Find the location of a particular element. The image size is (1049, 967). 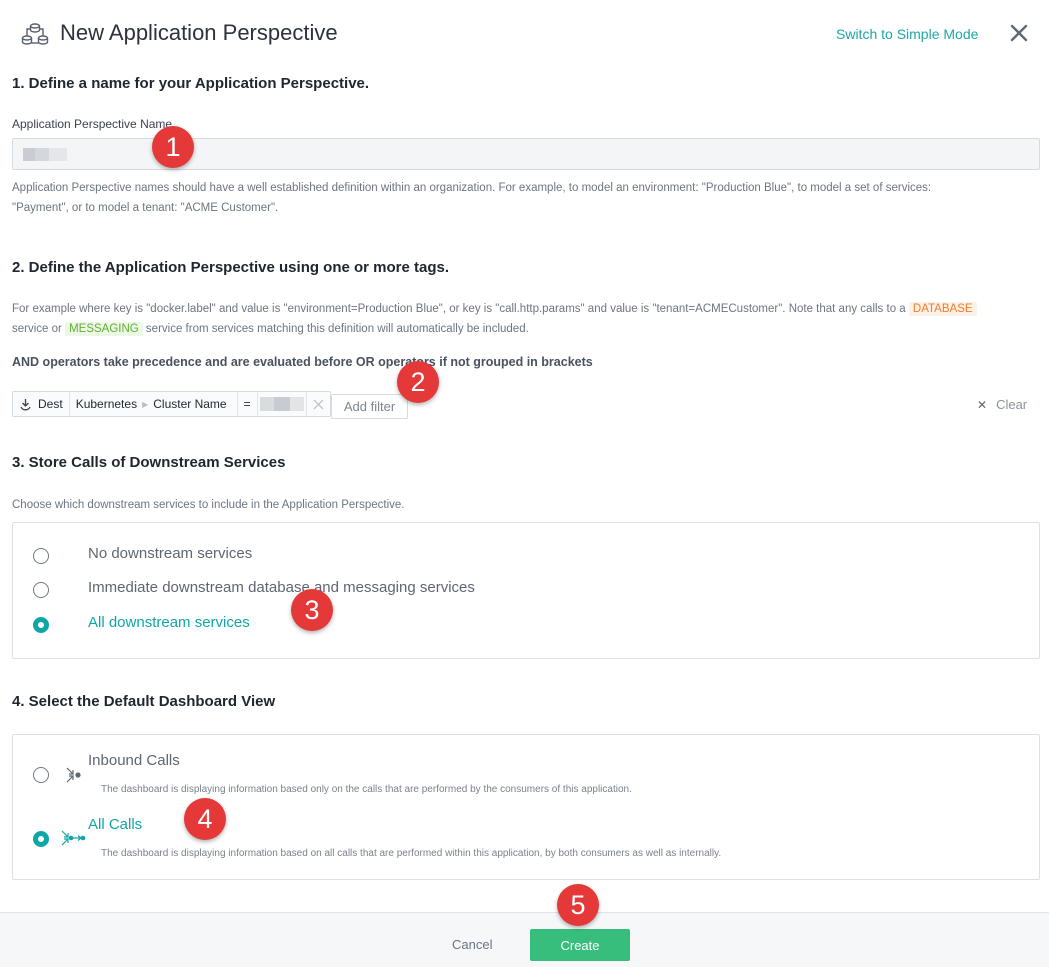

radio-all-downstream is located at coordinates (41, 625).